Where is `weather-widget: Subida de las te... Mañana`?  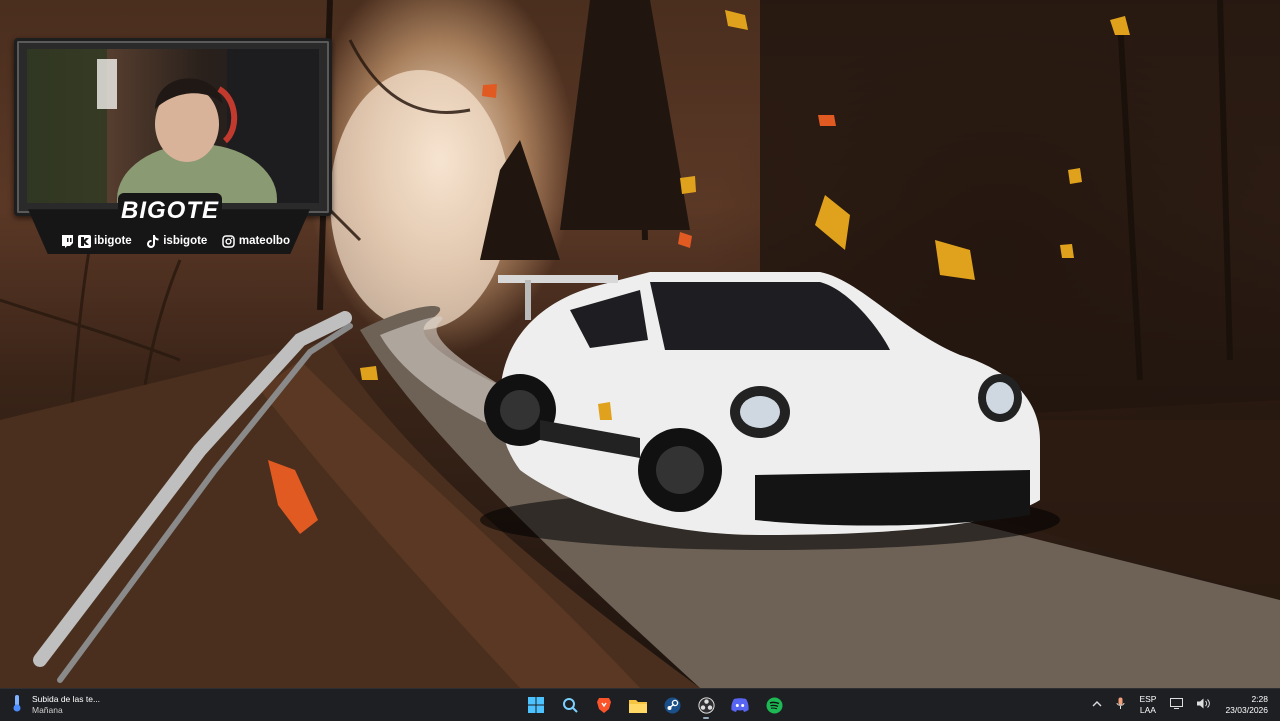
weather-widget: Subida de las te... Mañana is located at coordinates (55, 705).